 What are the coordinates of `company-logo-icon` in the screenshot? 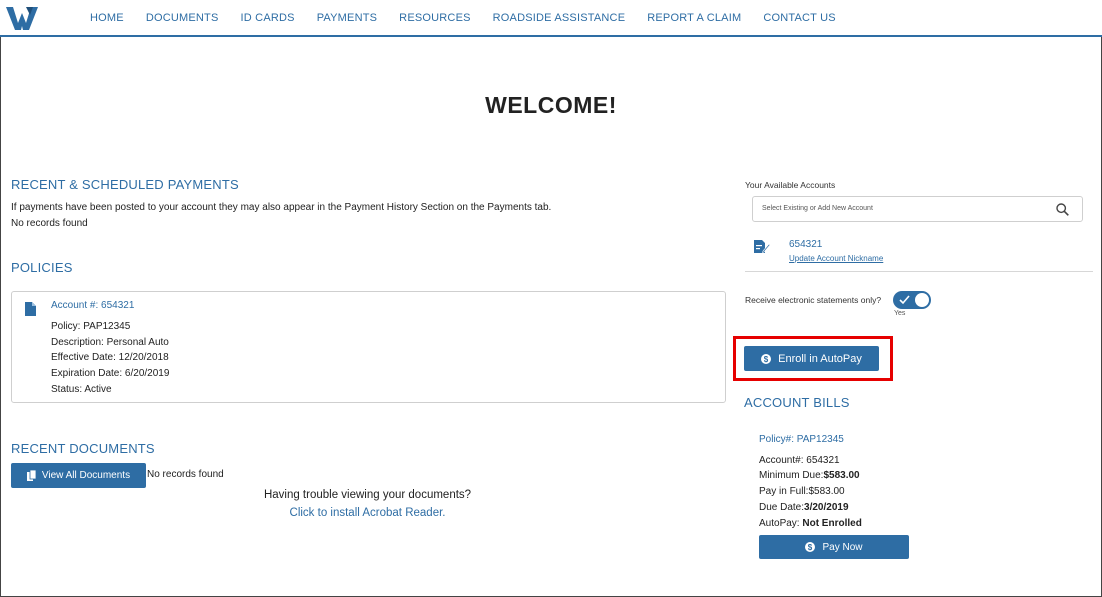 It's located at (24, 18).